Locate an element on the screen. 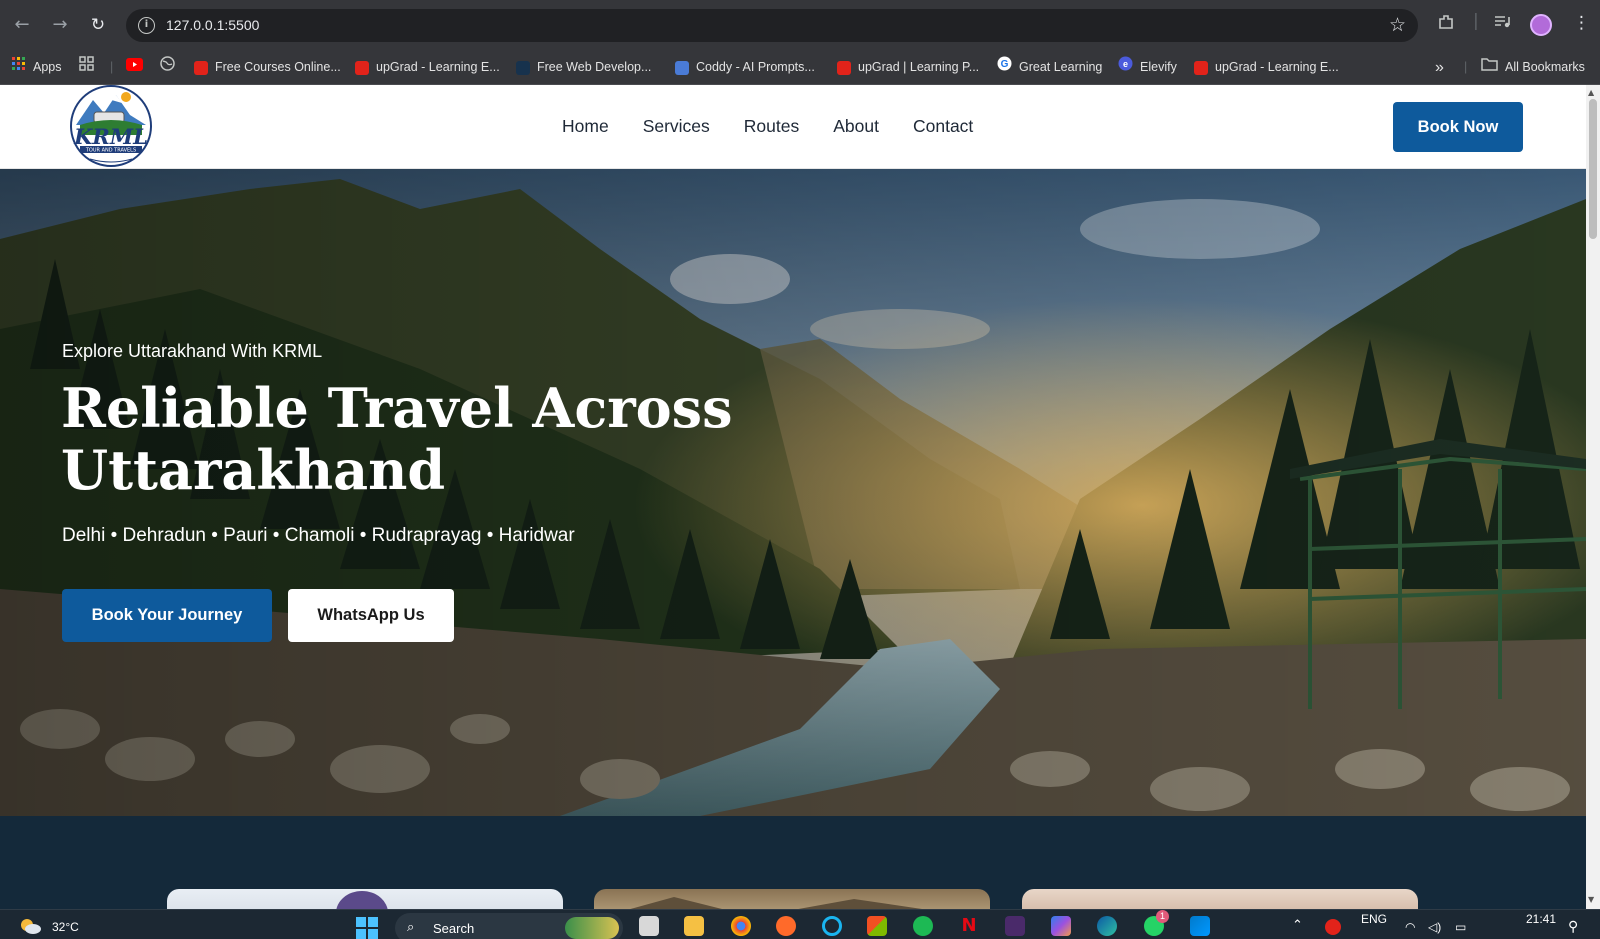 The width and height of the screenshot is (1600, 939). coddy-icon is located at coordinates (682, 67).